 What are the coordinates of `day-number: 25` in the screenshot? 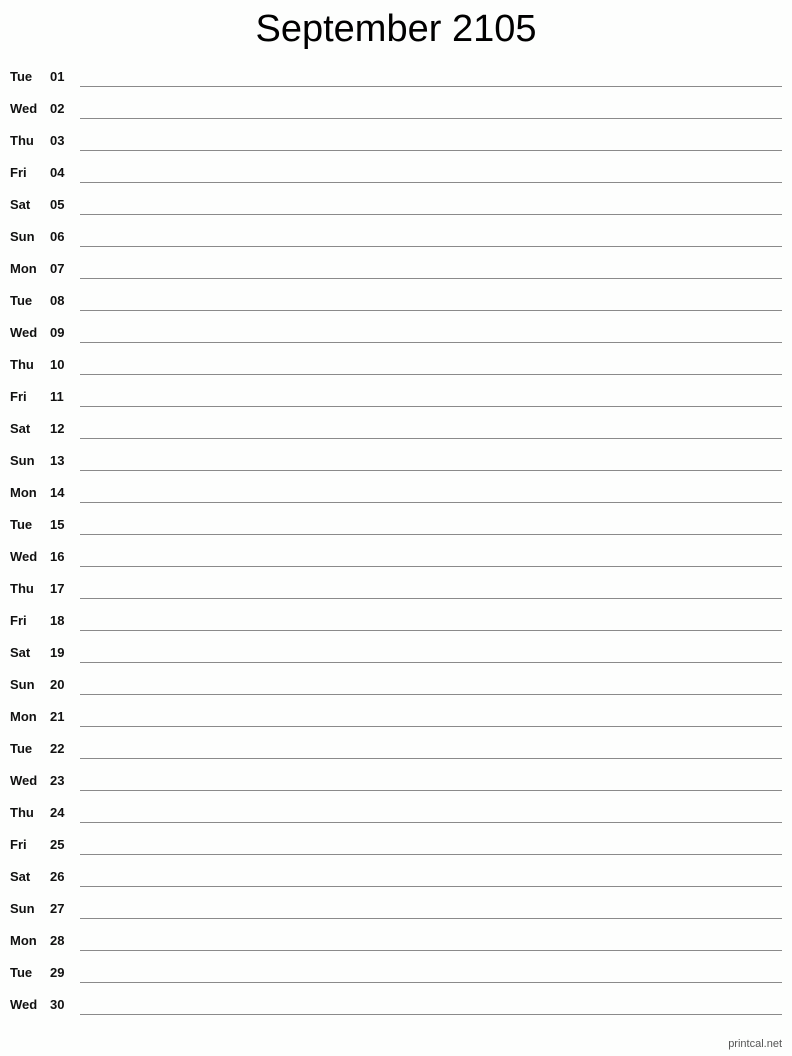 It's located at (57, 844).